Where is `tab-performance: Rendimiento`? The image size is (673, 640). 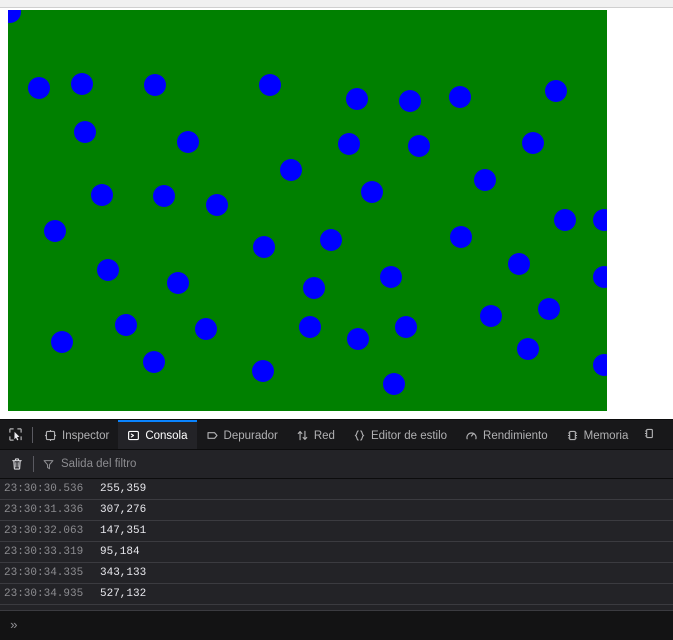 tab-performance: Rendimiento is located at coordinates (506, 434).